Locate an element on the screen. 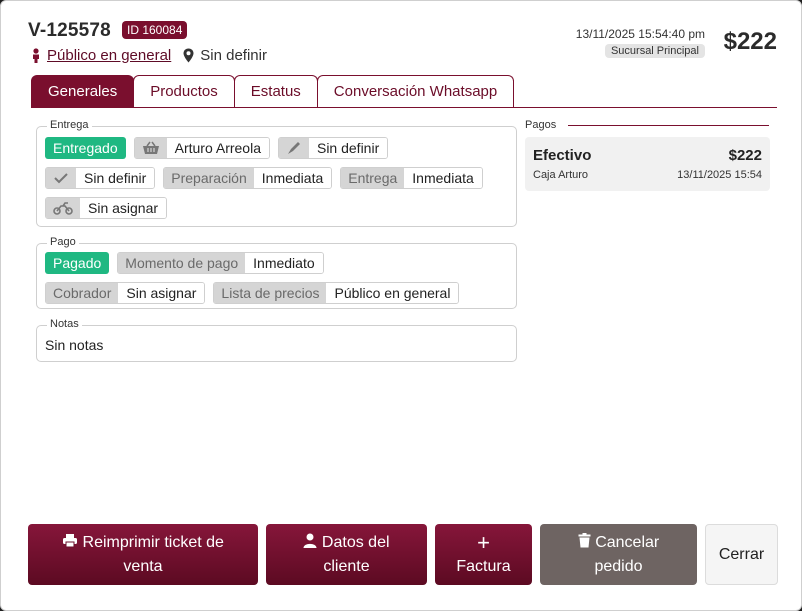 This screenshot has width=802, height=611. preparacion-label: Preparación is located at coordinates (209, 178).